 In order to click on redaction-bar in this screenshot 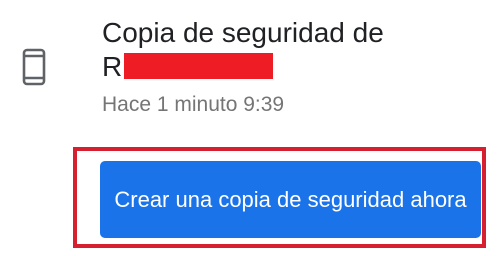, I will do `click(199, 66)`.